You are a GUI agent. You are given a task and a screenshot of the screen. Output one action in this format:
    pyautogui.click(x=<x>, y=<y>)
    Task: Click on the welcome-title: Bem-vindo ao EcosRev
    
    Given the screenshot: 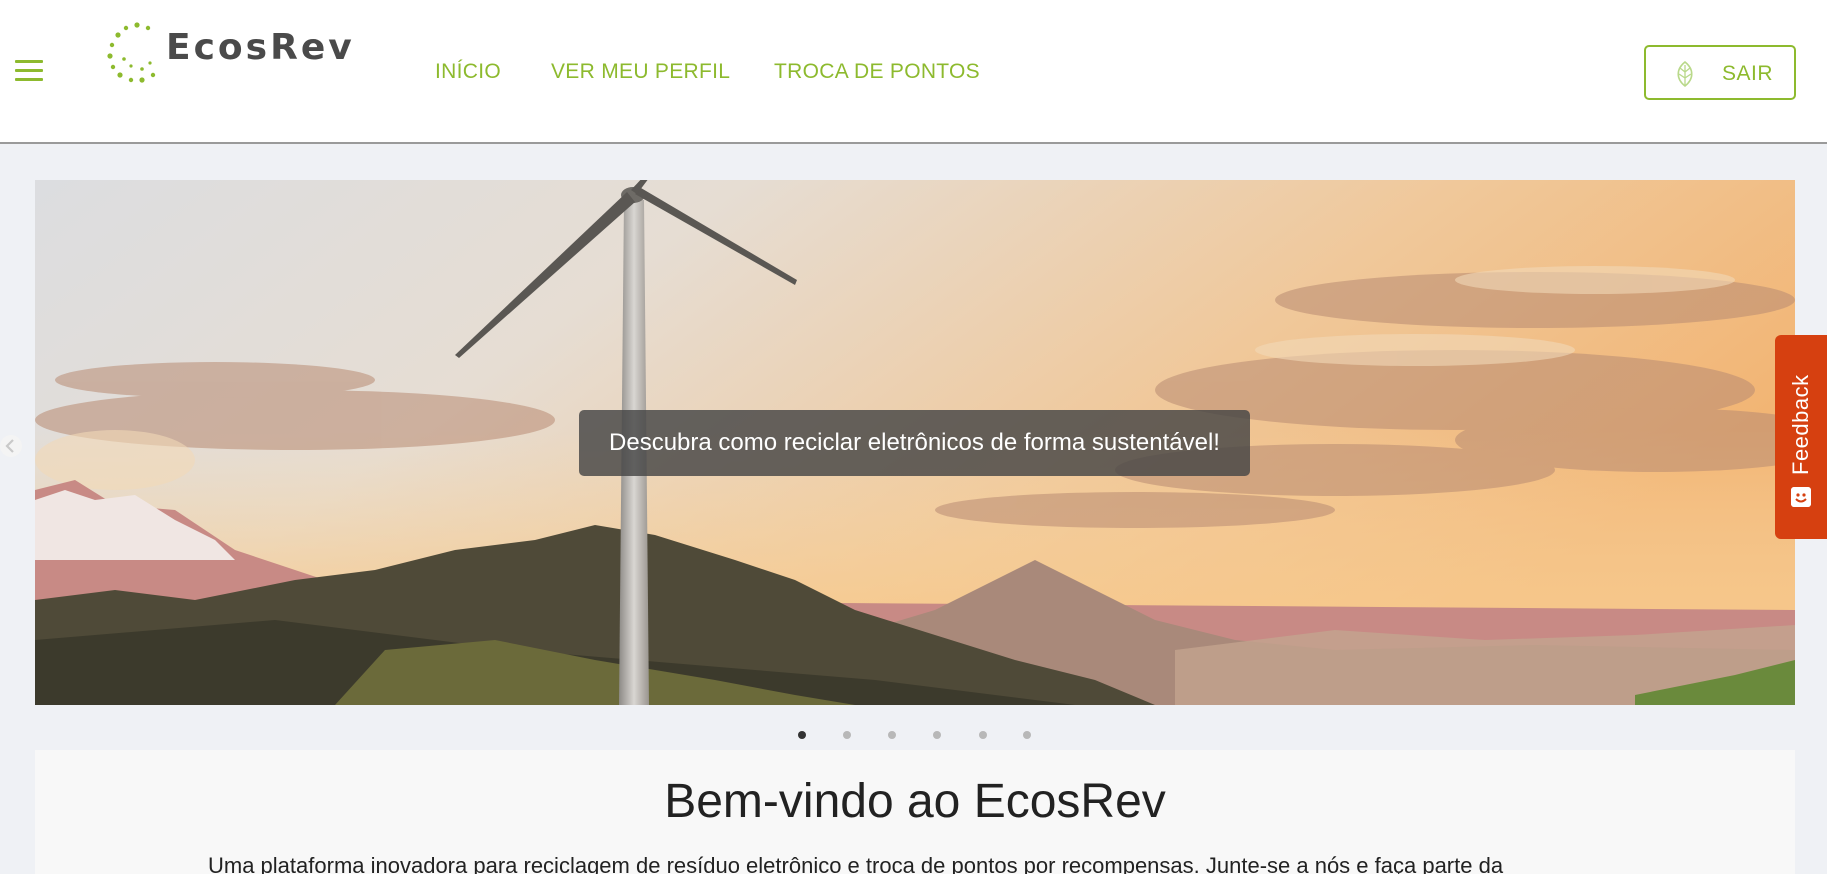 What is the action you would take?
    pyautogui.click(x=915, y=801)
    